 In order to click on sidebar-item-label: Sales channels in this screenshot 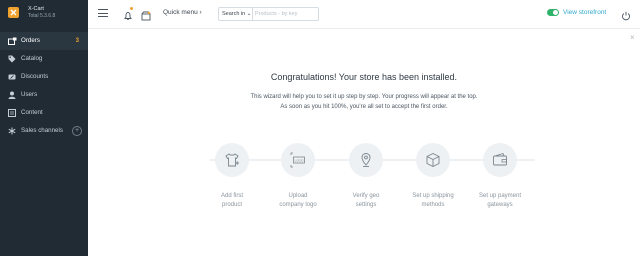, I will do `click(42, 130)`.